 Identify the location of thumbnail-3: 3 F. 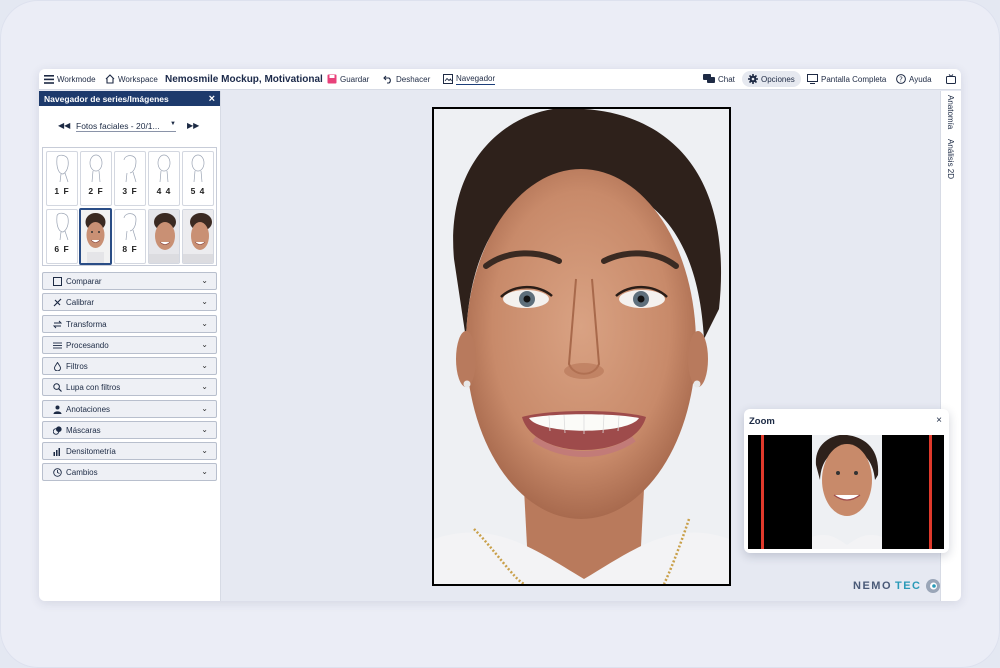
(130, 178).